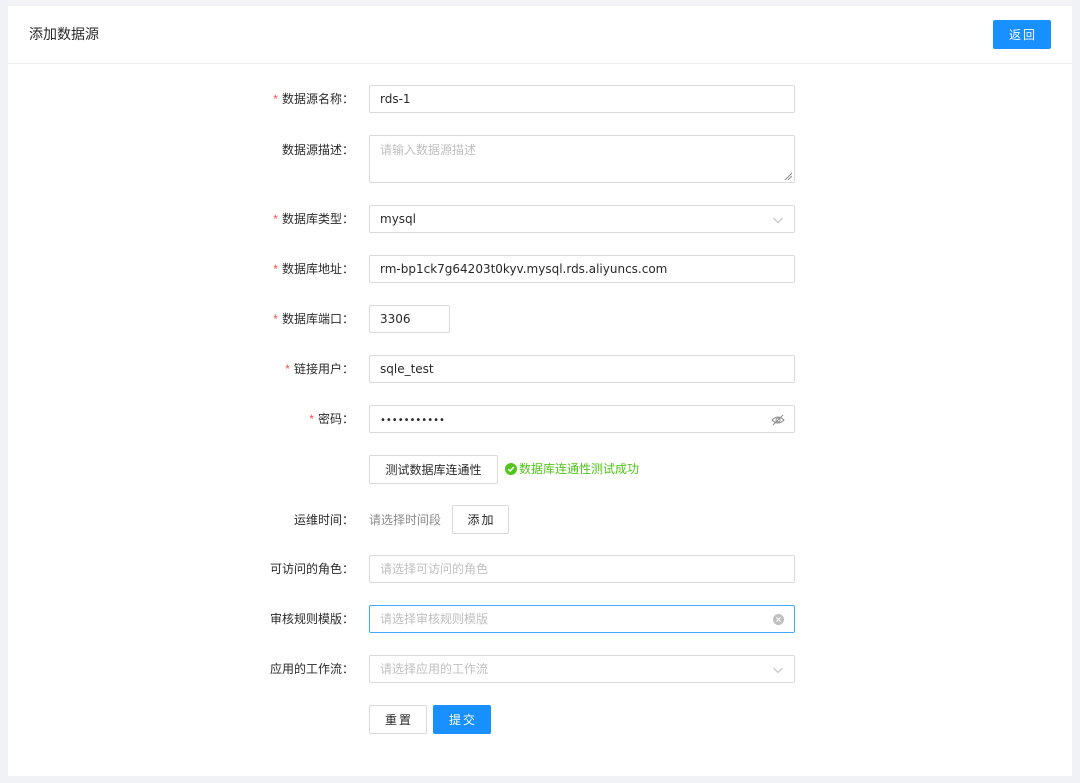  Describe the element at coordinates (511, 469) in the screenshot. I see `check-circle-icon` at that location.